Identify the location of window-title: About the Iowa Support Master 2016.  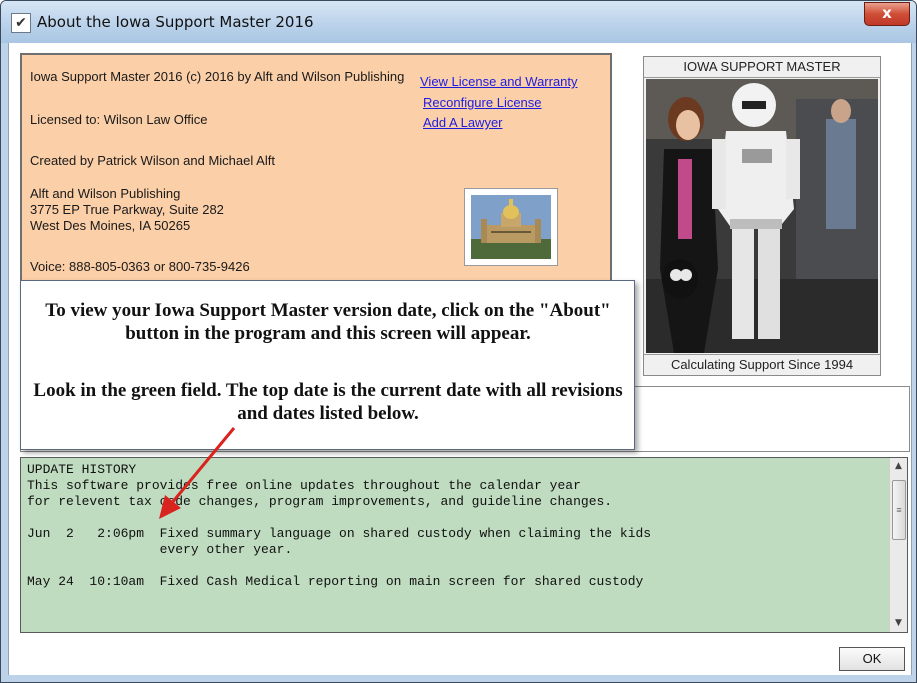
(175, 22).